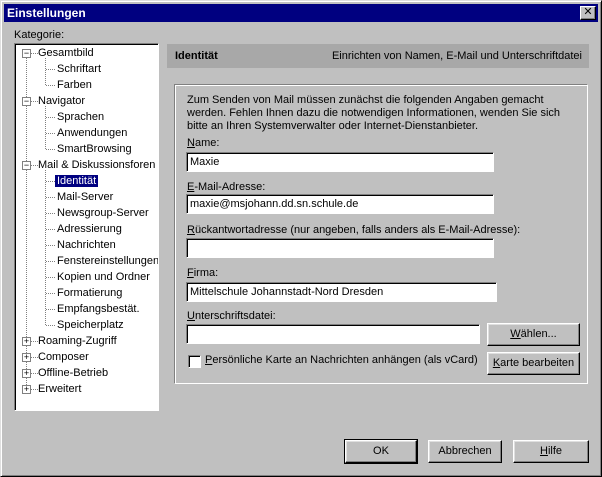 The image size is (602, 477). Describe the element at coordinates (340, 204) in the screenshot. I see `email-input` at that location.